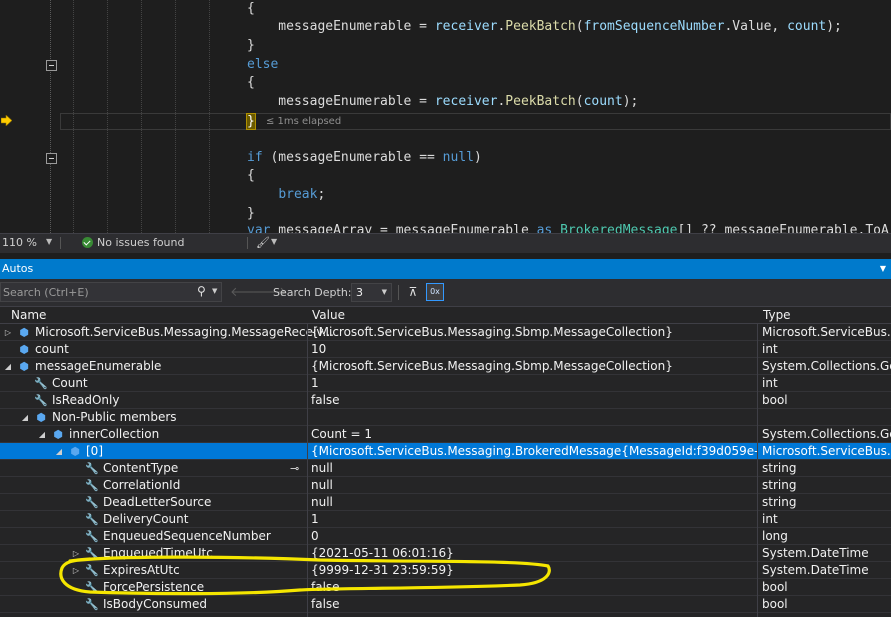  Describe the element at coordinates (534, 434) in the screenshot. I see `row-value: Count = 1` at that location.